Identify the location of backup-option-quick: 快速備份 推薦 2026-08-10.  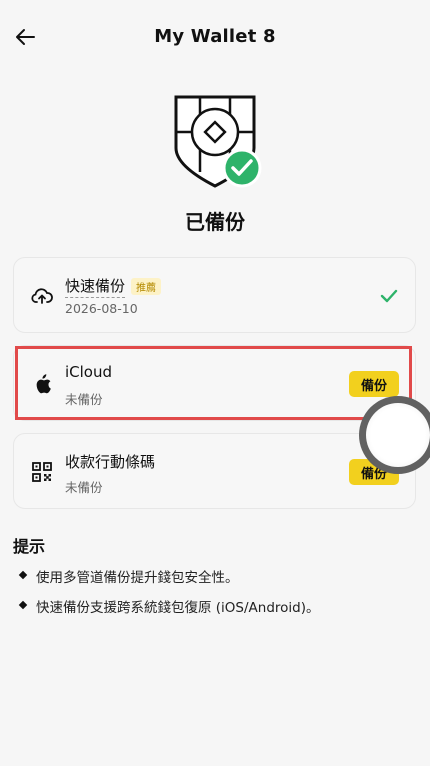
(214, 295).